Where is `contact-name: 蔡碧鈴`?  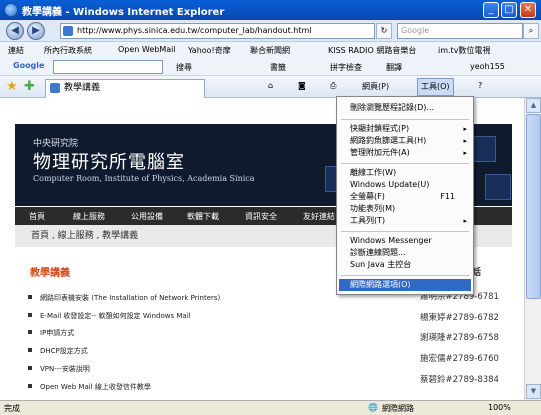
contact-name: 蔡碧鈴 is located at coordinates (433, 380).